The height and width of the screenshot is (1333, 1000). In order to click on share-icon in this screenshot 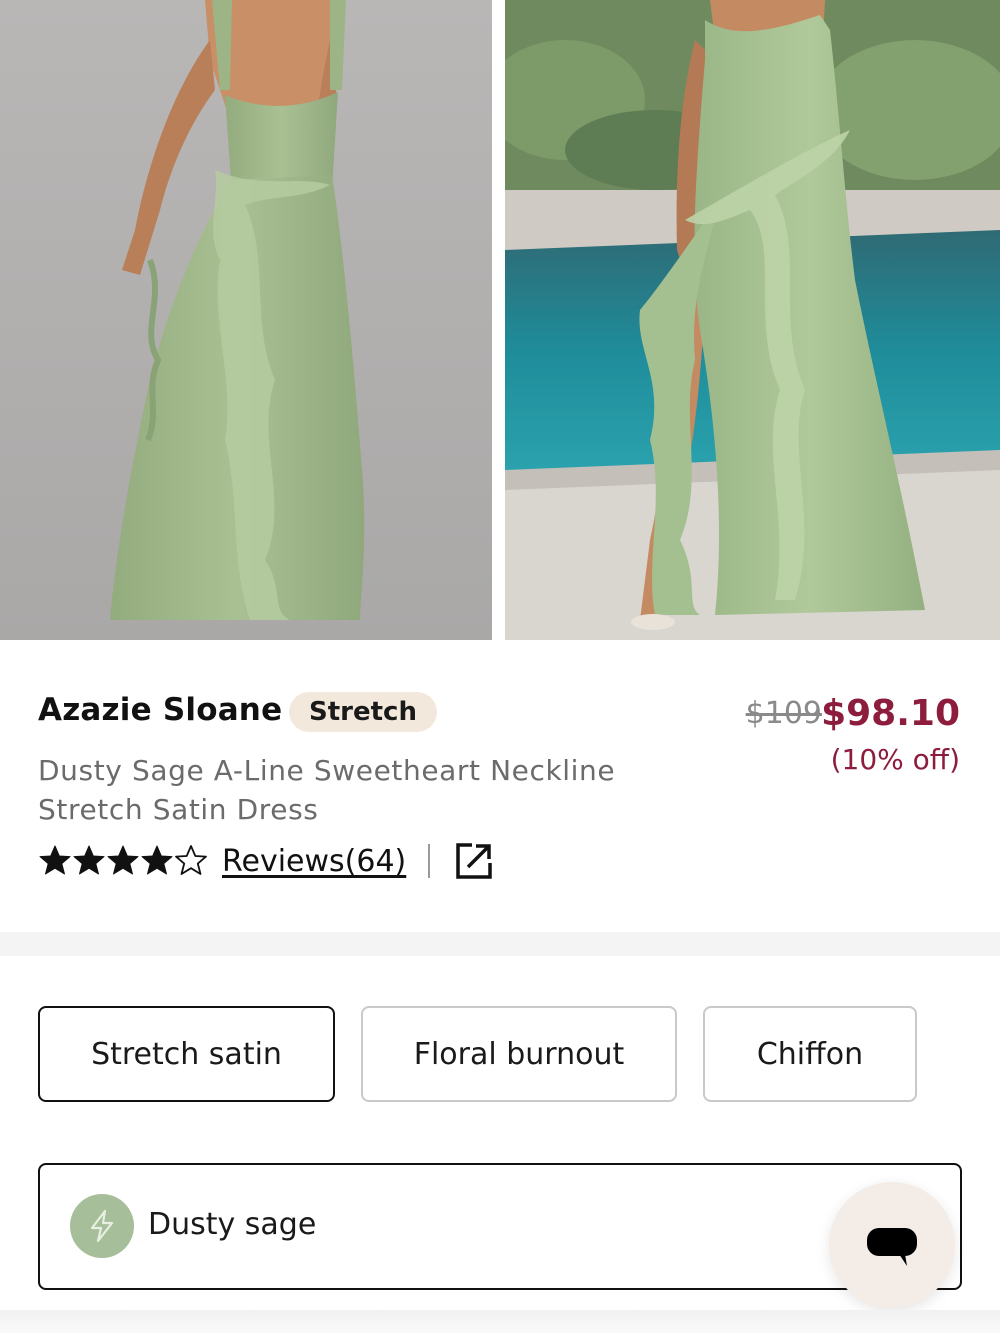, I will do `click(474, 861)`.